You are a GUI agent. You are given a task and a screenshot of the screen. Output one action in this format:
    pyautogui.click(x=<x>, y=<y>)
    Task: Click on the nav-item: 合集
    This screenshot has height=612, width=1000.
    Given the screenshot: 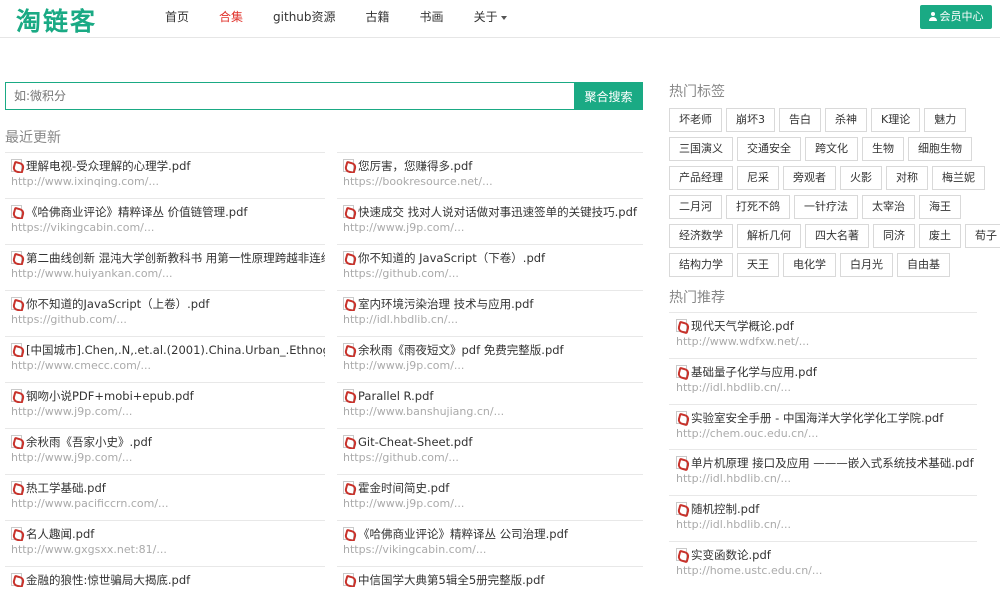 What is the action you would take?
    pyautogui.click(x=231, y=19)
    